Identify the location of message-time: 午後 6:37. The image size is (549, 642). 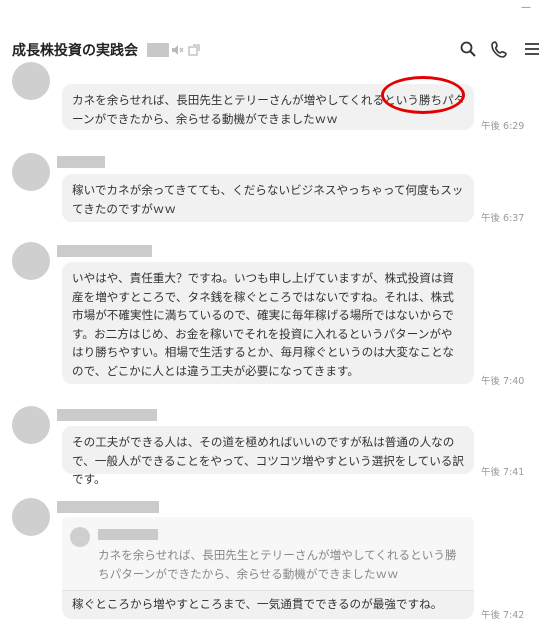
(503, 218).